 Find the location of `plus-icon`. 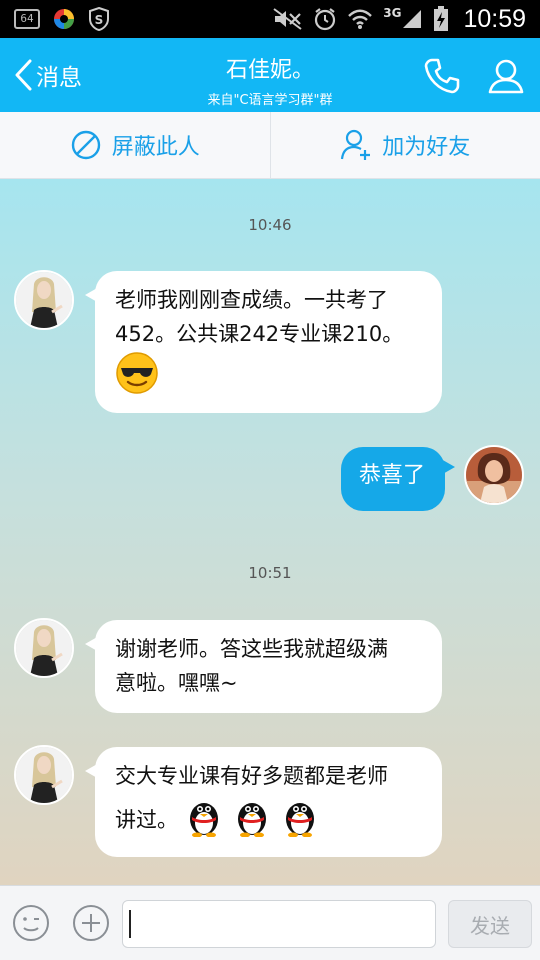

plus-icon is located at coordinates (91, 923).